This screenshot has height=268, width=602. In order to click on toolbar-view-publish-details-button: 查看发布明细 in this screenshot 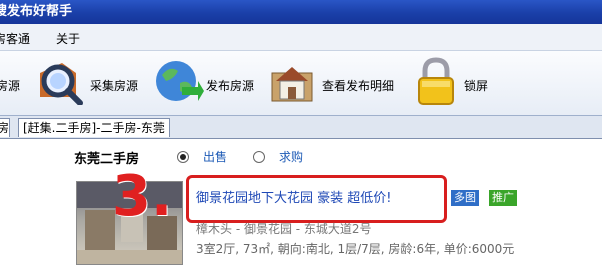, I will do `click(339, 83)`.